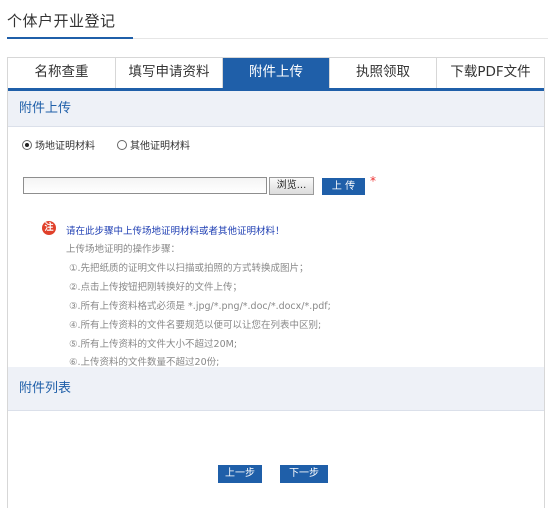 The image size is (554, 508). I want to click on note-headline: 请在此步骤中上传场地证明材料或者其他证明材料！, so click(175, 231).